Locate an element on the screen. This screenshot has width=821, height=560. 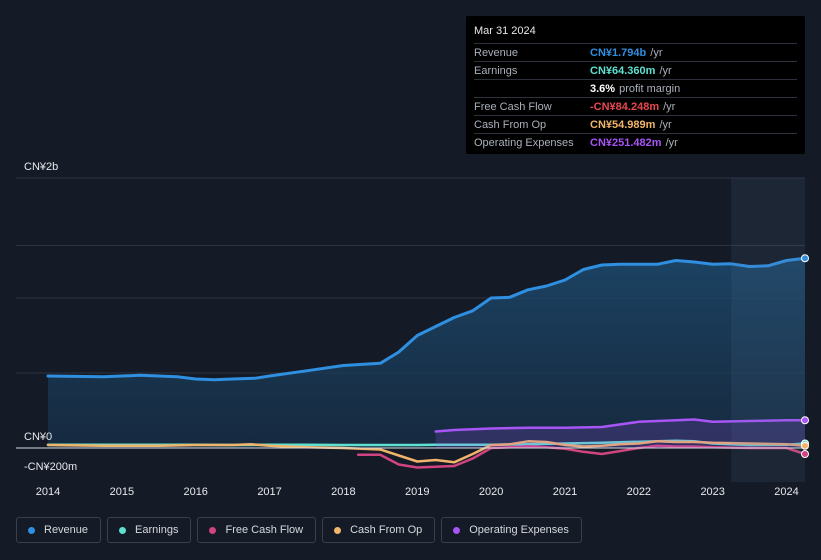
tooltip-row-name: Free Cash Flow is located at coordinates (513, 106).